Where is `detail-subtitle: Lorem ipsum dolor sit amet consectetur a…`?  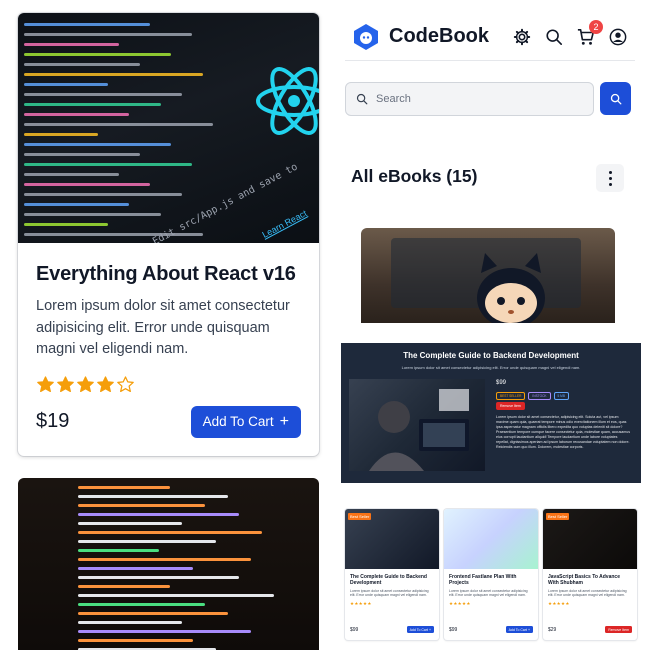
detail-subtitle: Lorem ipsum dolor sit amet consectetur a… is located at coordinates (491, 367).